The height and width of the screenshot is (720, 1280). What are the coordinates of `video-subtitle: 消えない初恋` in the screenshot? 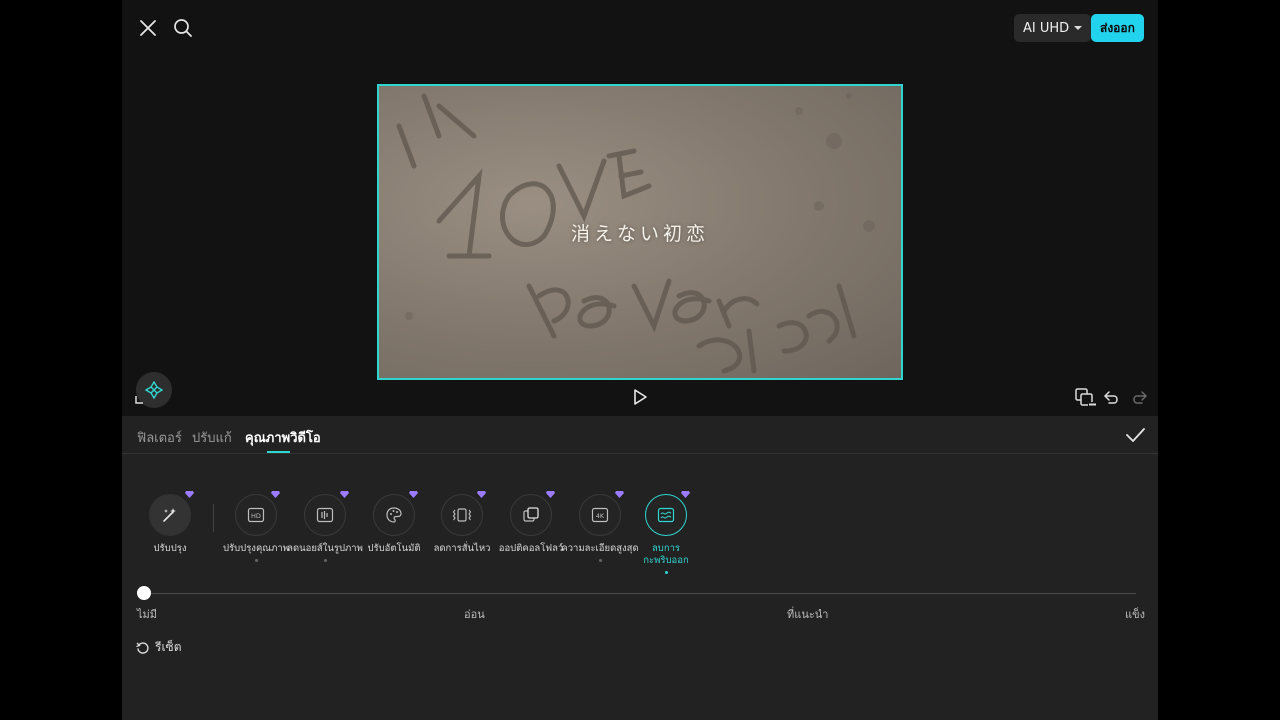 It's located at (640, 232).